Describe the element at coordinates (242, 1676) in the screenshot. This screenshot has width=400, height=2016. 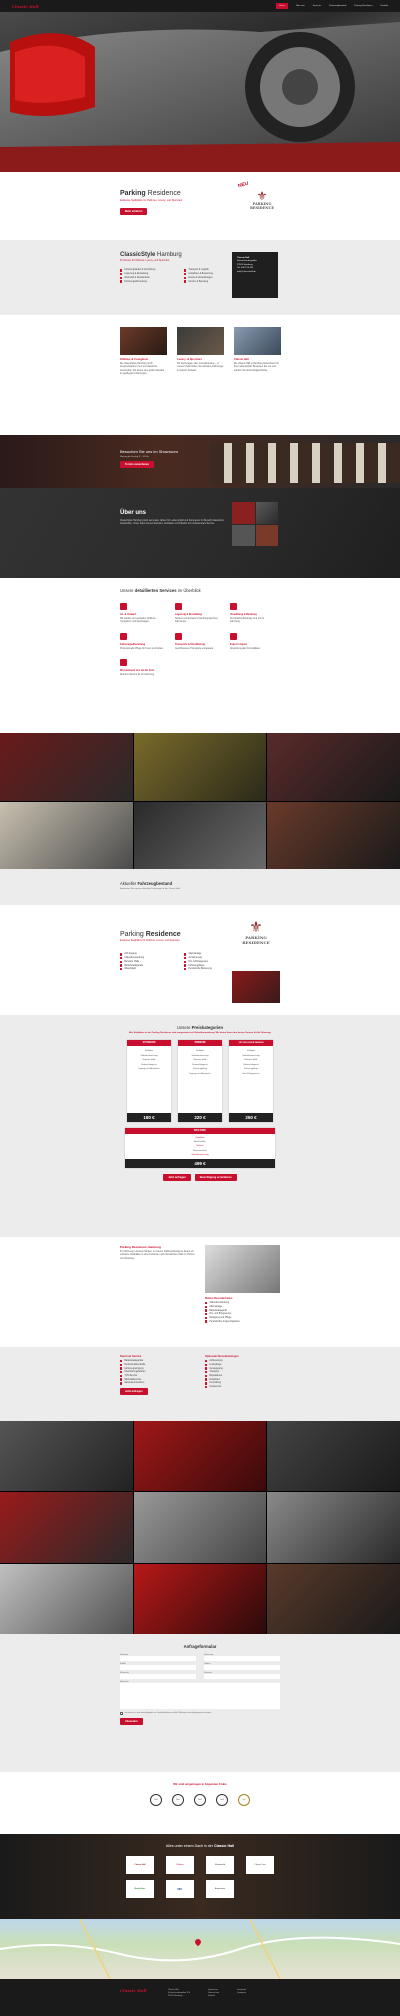
I see `period-input` at that location.